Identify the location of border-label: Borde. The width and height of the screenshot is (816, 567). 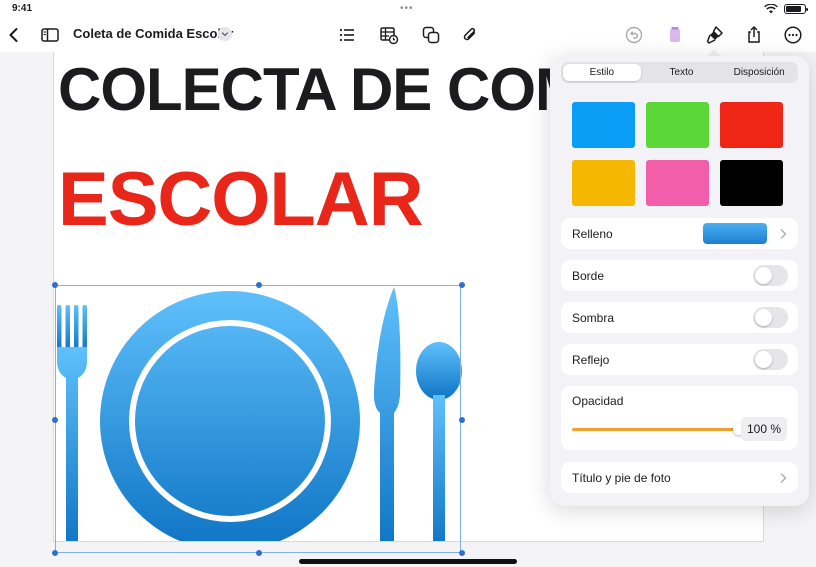
(588, 276).